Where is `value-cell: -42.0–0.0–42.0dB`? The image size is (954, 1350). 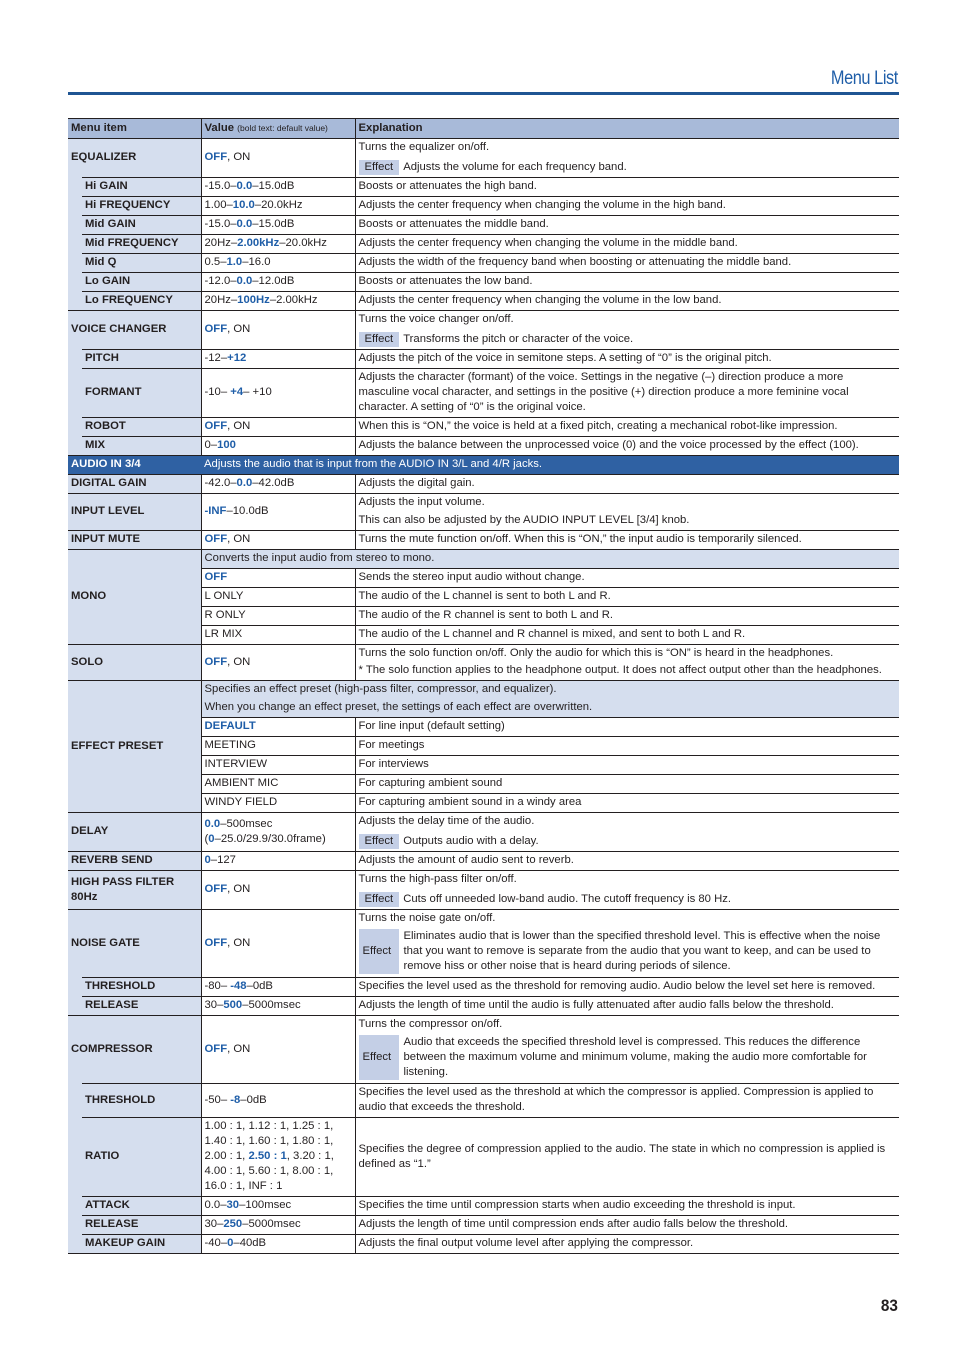
value-cell: -42.0–0.0–42.0dB is located at coordinates (277, 484).